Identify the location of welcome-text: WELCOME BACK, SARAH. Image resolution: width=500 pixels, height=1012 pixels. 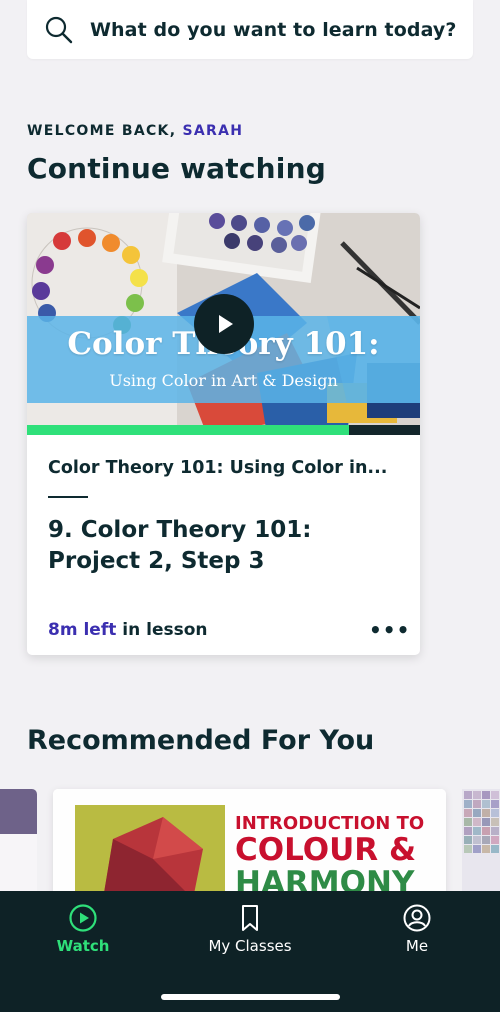
(135, 131).